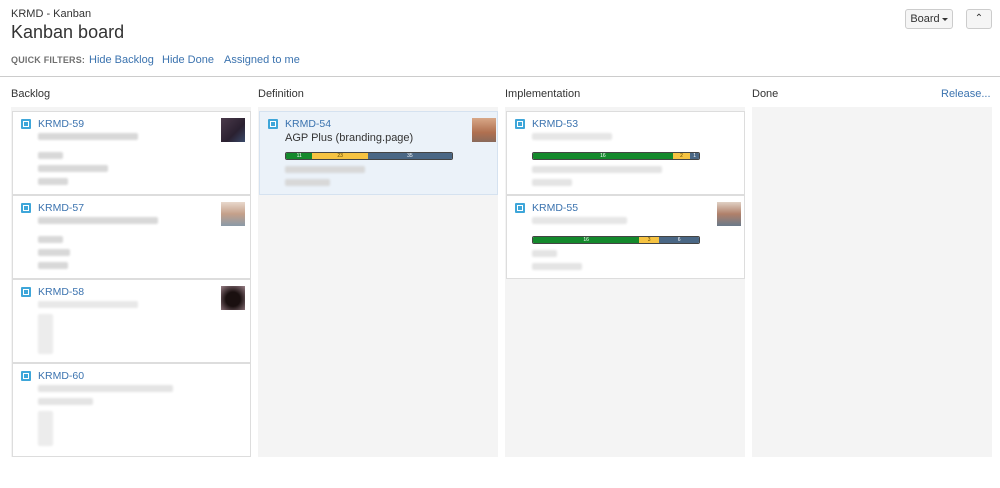 Image resolution: width=1000 pixels, height=488 pixels. Describe the element at coordinates (944, 19) in the screenshot. I see `caret-down-icon` at that location.